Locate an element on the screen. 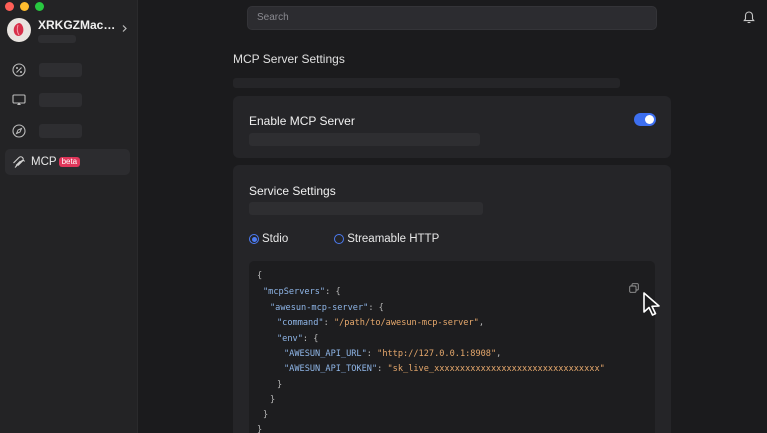 Image resolution: width=767 pixels, height=433 pixels. radio-stdio-label: Stdio is located at coordinates (275, 239).